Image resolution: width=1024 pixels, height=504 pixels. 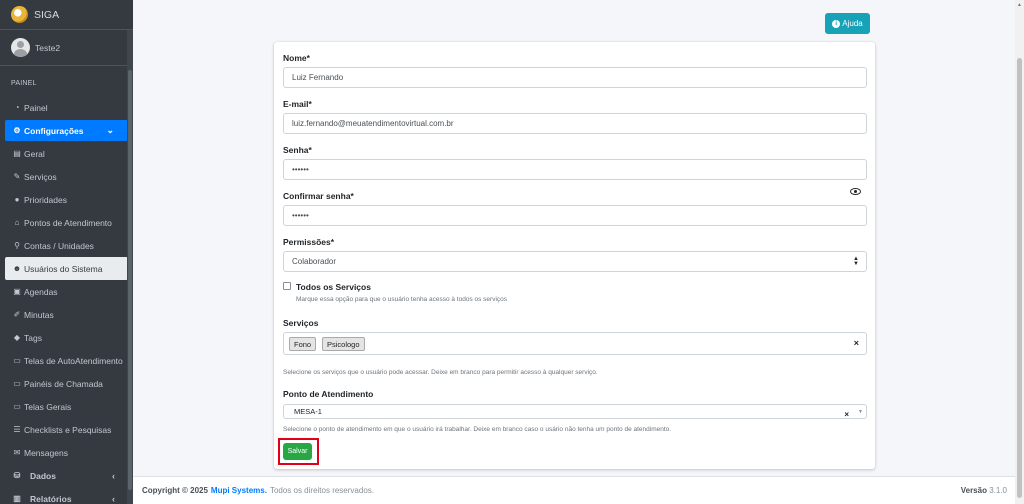 I want to click on sidebar-item-configuracoes: ⚙ Configurações ⌄, so click(x=66, y=130).